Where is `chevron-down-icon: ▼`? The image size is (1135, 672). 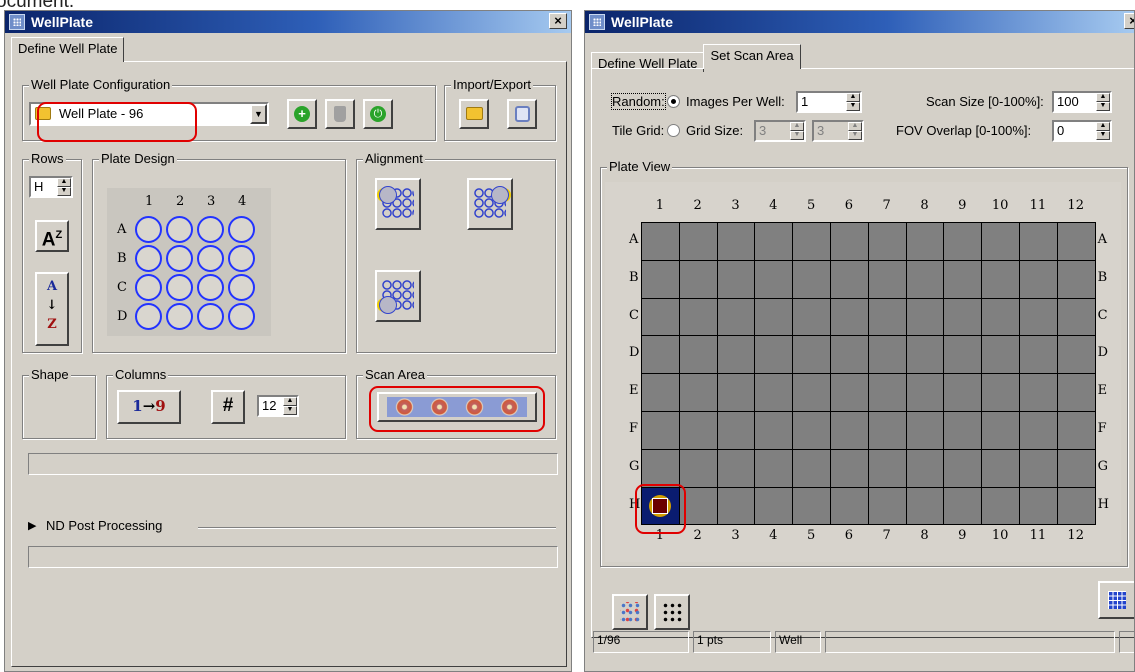 chevron-down-icon: ▼ is located at coordinates (258, 114).